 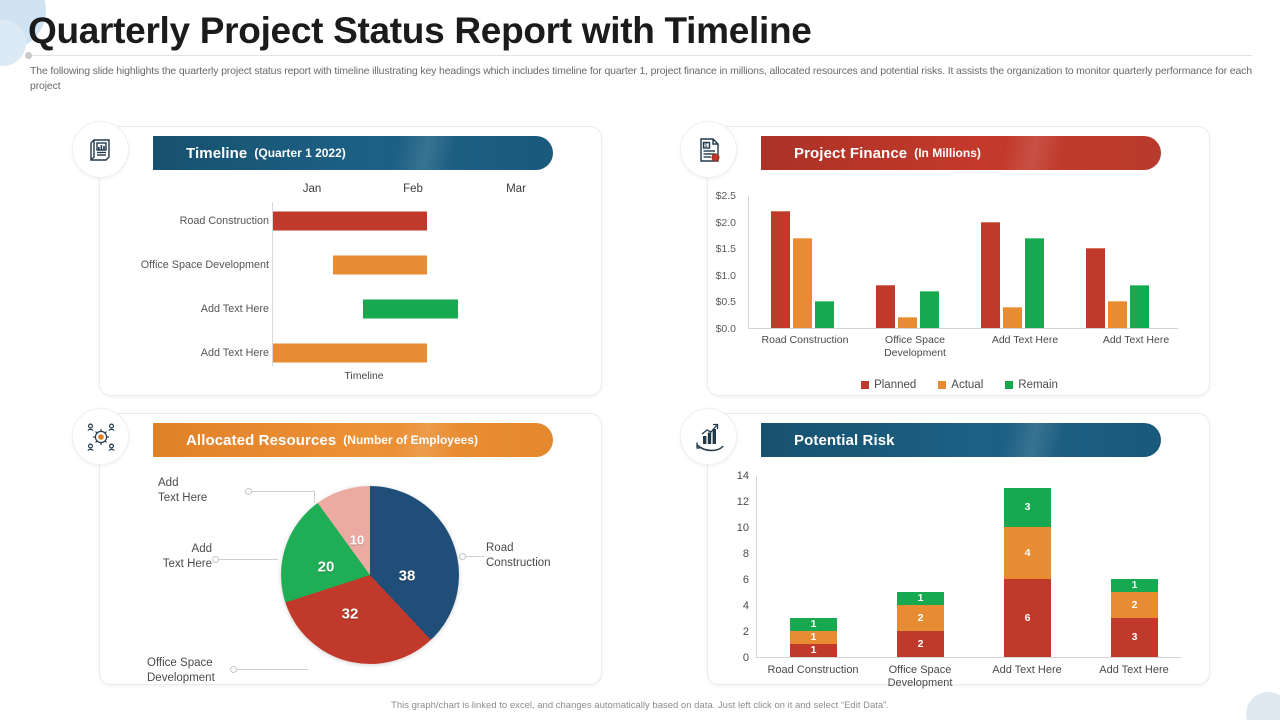 I want to click on risk-seg-high-3: 6, so click(x=1027, y=618).